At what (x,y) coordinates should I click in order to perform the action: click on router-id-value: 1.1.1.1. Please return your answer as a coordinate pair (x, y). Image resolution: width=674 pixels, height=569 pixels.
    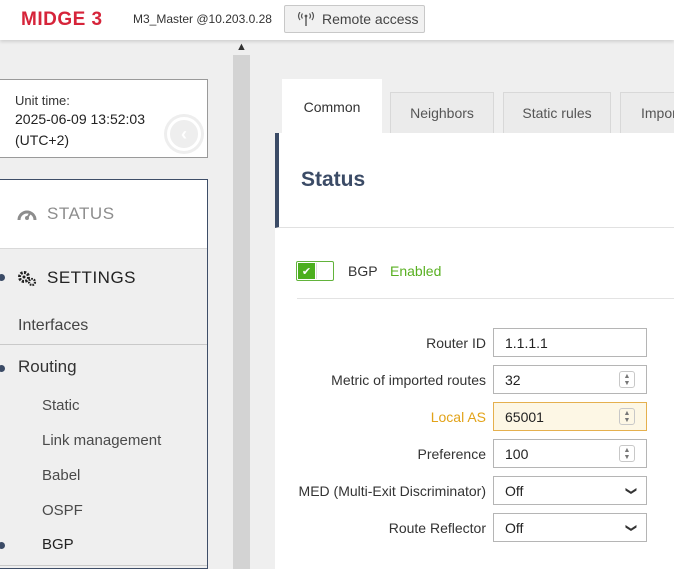
    Looking at the image, I should click on (526, 342).